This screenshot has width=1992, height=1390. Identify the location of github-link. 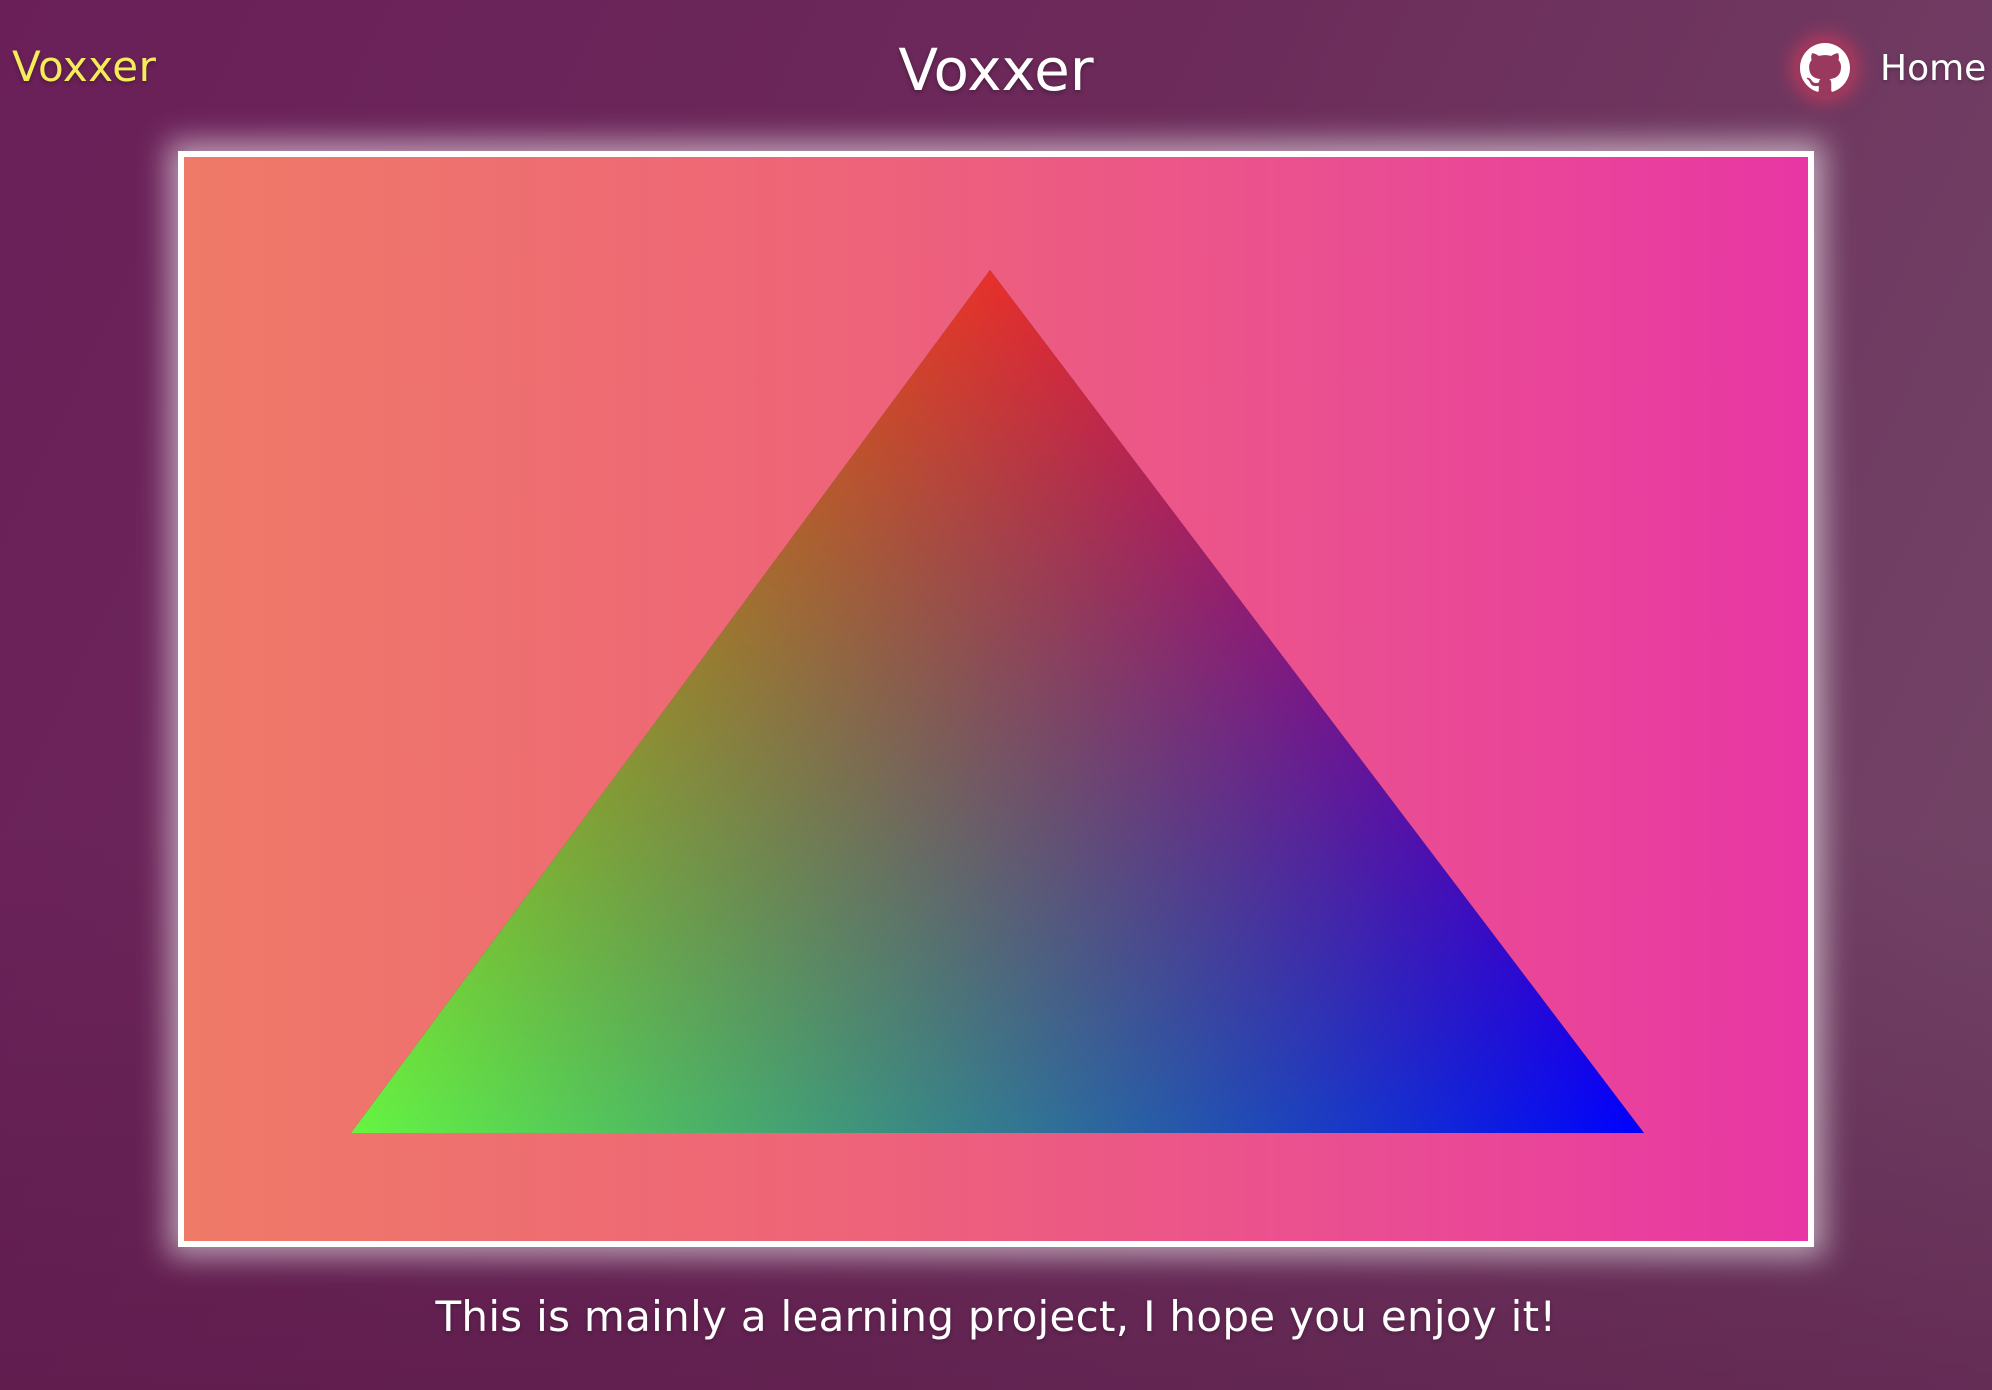
(1825, 68).